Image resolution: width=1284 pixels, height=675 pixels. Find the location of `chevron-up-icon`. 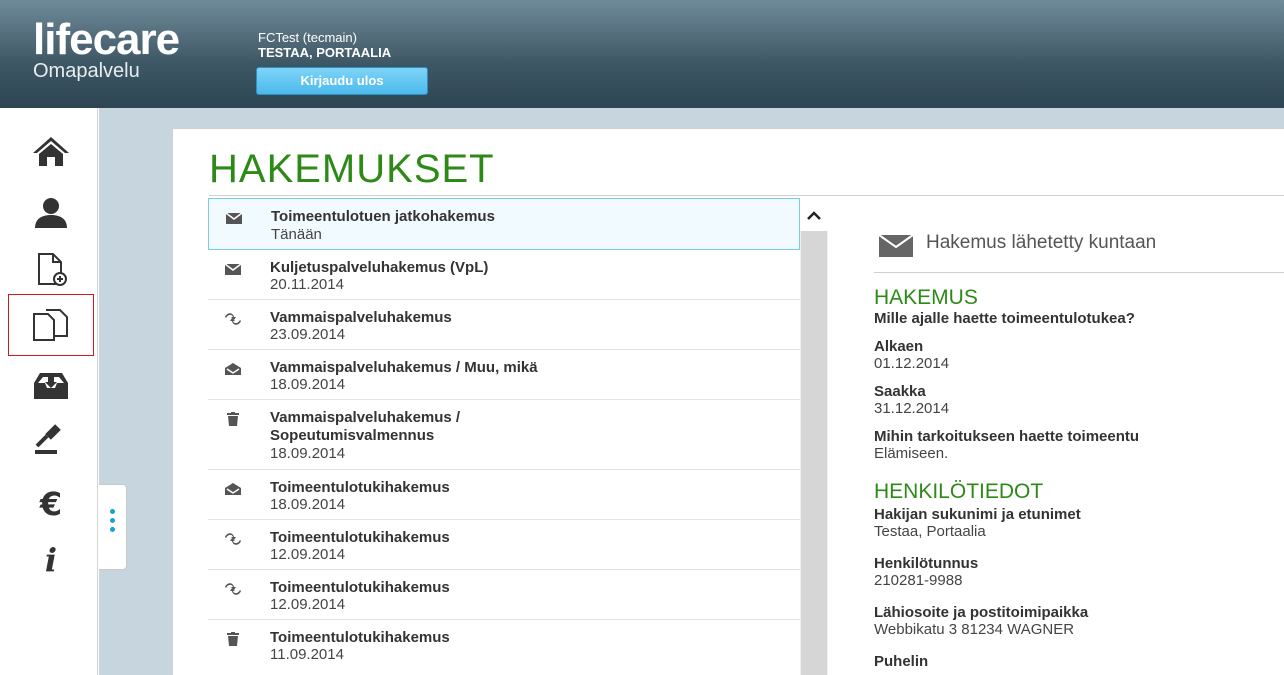

chevron-up-icon is located at coordinates (814, 215).